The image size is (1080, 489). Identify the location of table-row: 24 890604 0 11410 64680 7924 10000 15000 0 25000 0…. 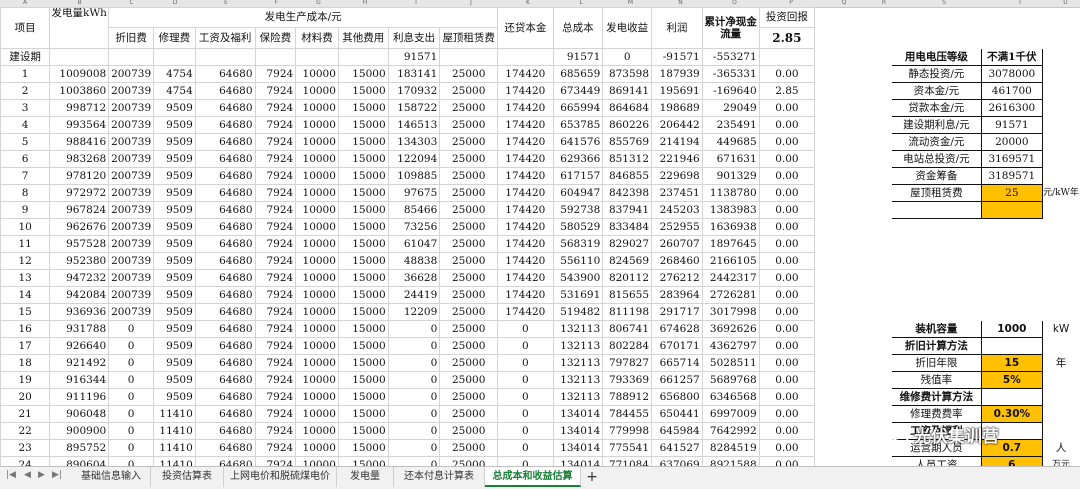
(540, 461).